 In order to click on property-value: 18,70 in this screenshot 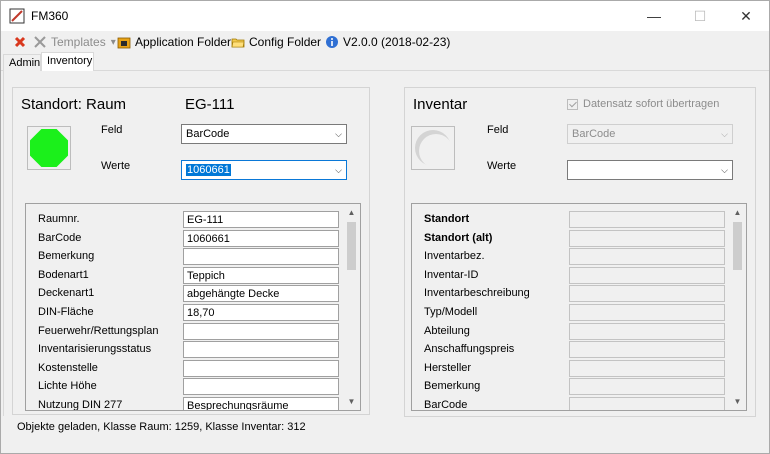, I will do `click(261, 312)`.